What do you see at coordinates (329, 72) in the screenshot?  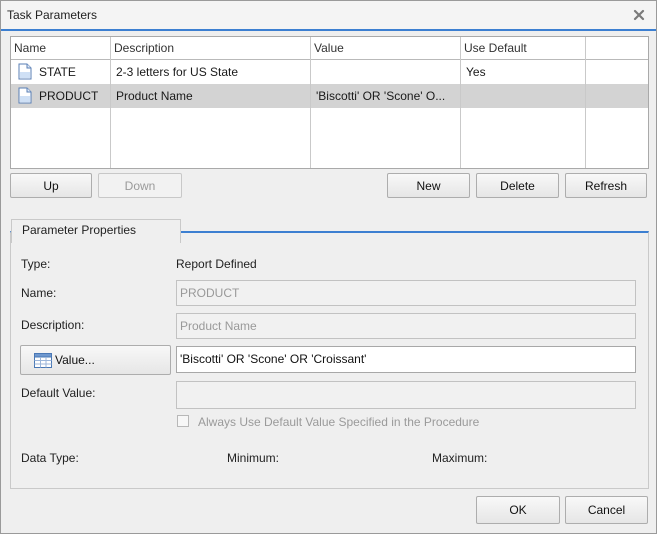 I see `table-row-state: STATE 2-3 letters for US State Yes` at bounding box center [329, 72].